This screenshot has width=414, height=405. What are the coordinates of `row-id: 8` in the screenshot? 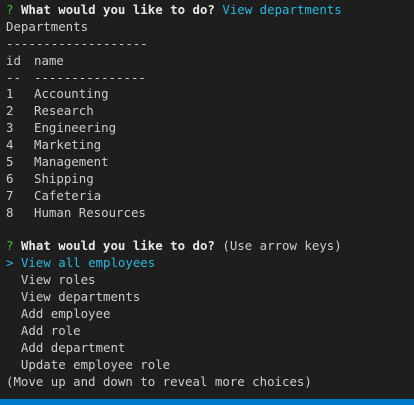 It's located at (10, 212).